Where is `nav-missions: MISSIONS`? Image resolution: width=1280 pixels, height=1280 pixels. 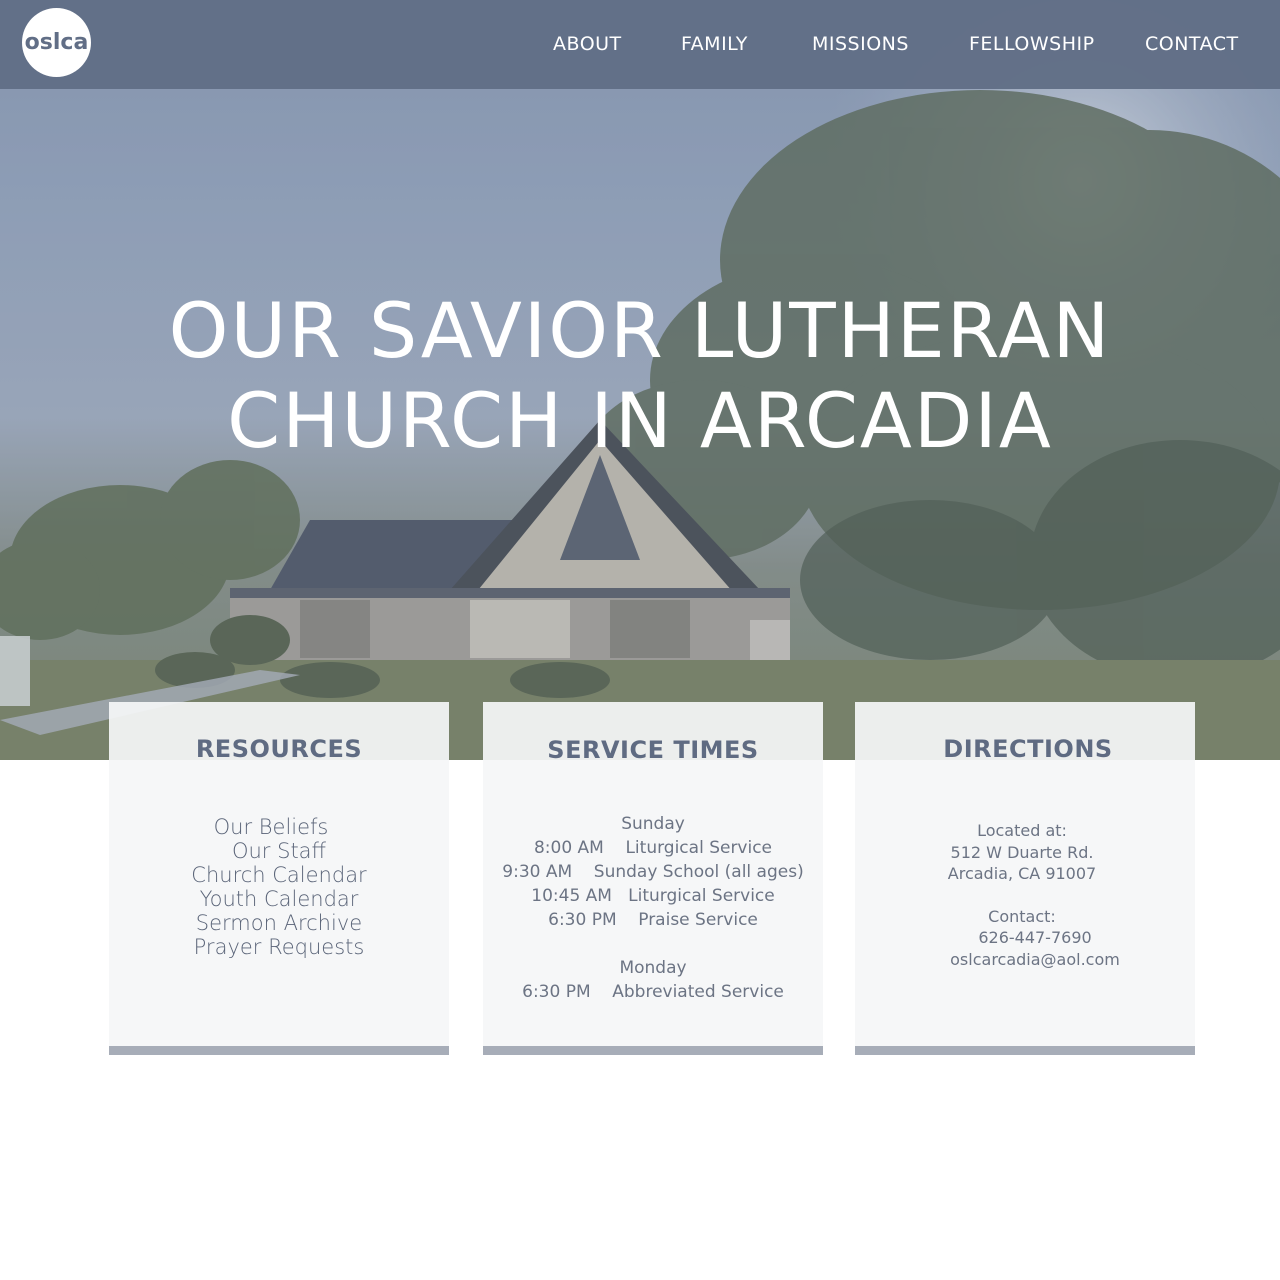 nav-missions: MISSIONS is located at coordinates (860, 44).